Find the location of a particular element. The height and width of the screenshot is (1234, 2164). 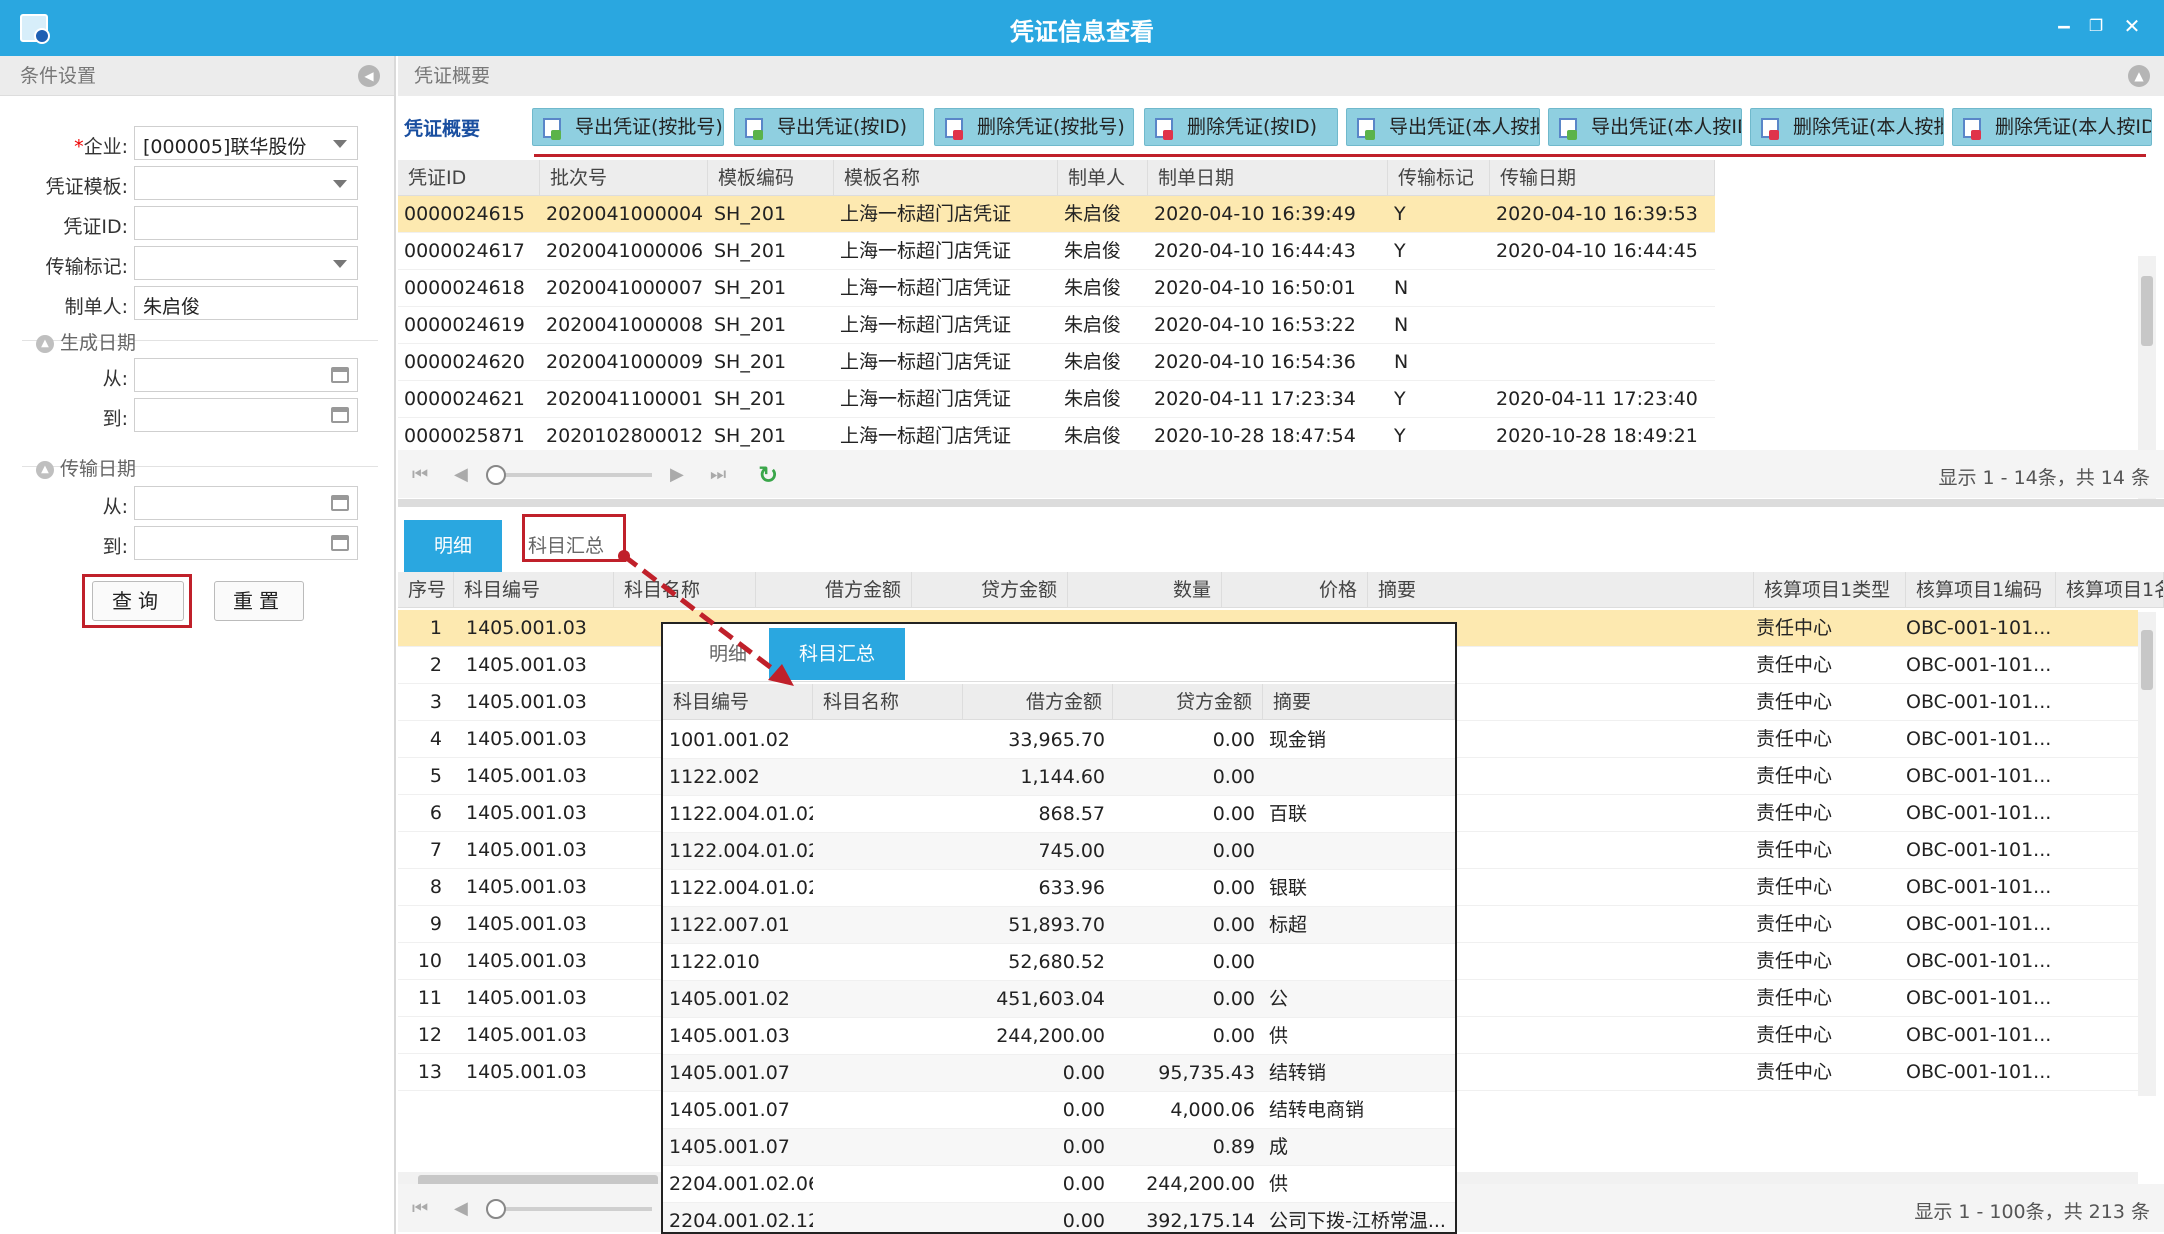

row-number: 2 is located at coordinates (435, 665).